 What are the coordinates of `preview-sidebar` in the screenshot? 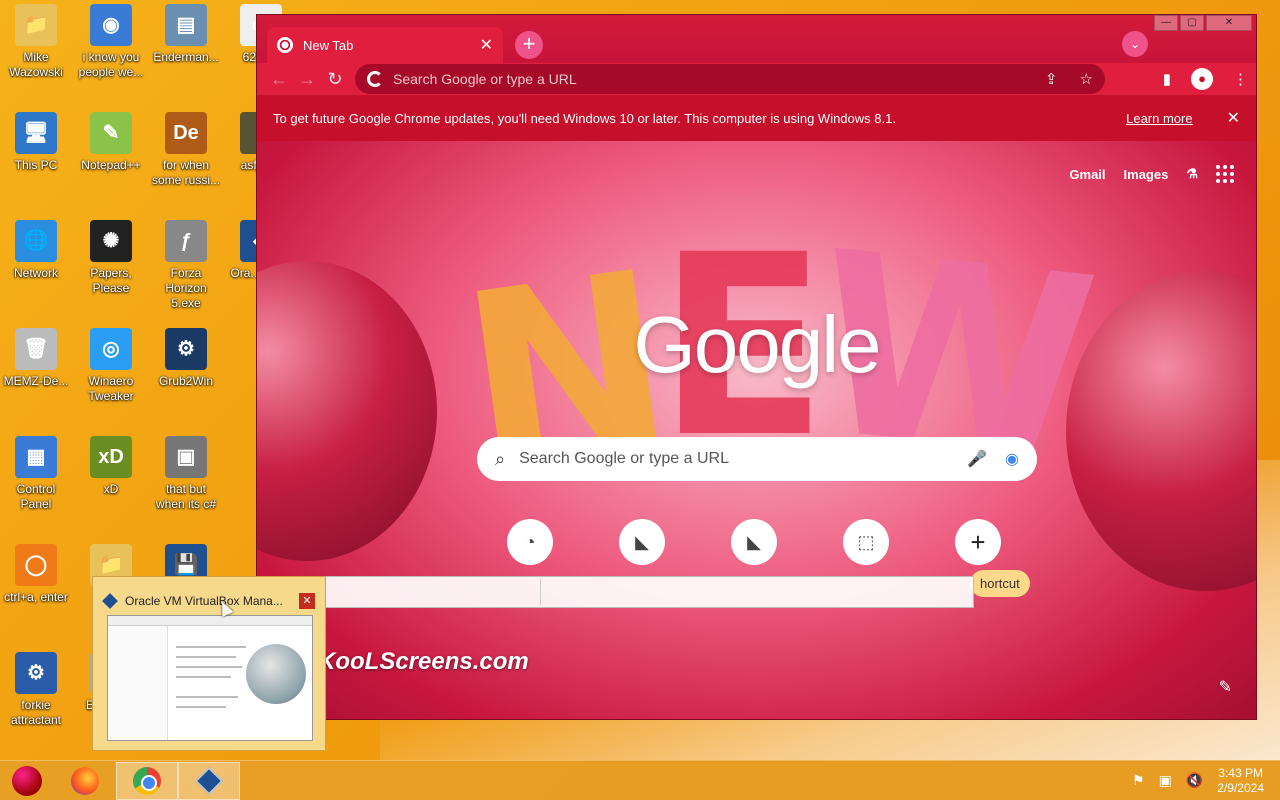 It's located at (138, 683).